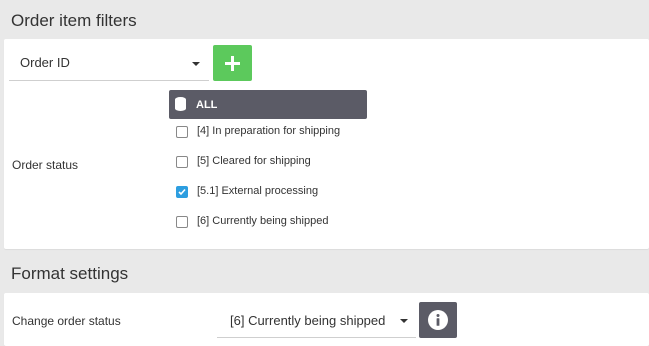 The width and height of the screenshot is (649, 346). Describe the element at coordinates (66, 321) in the screenshot. I see `change-order-status-label: Change order status` at that location.